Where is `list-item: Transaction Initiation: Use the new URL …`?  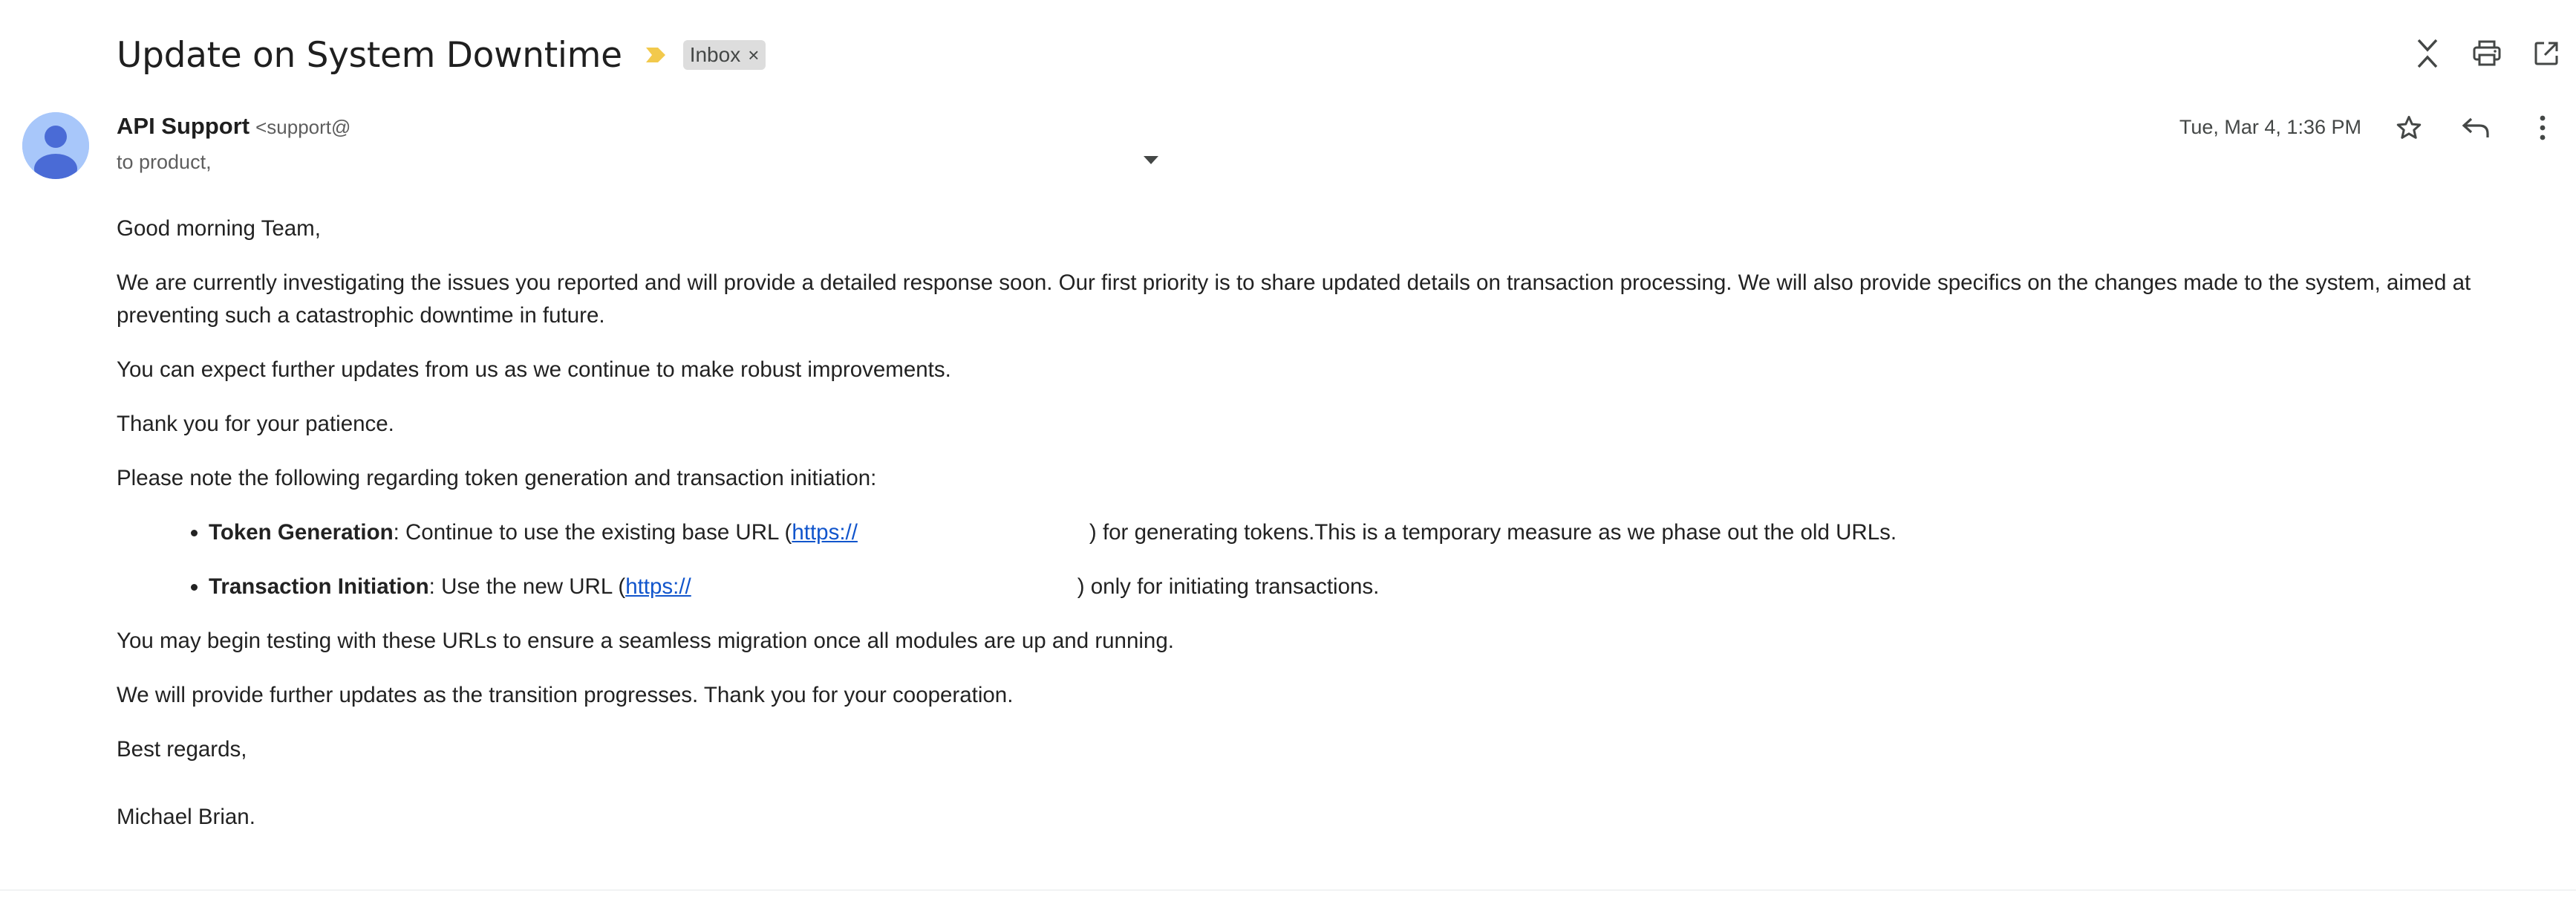
list-item: Transaction Initiation: Use the new URL … is located at coordinates (1384, 587).